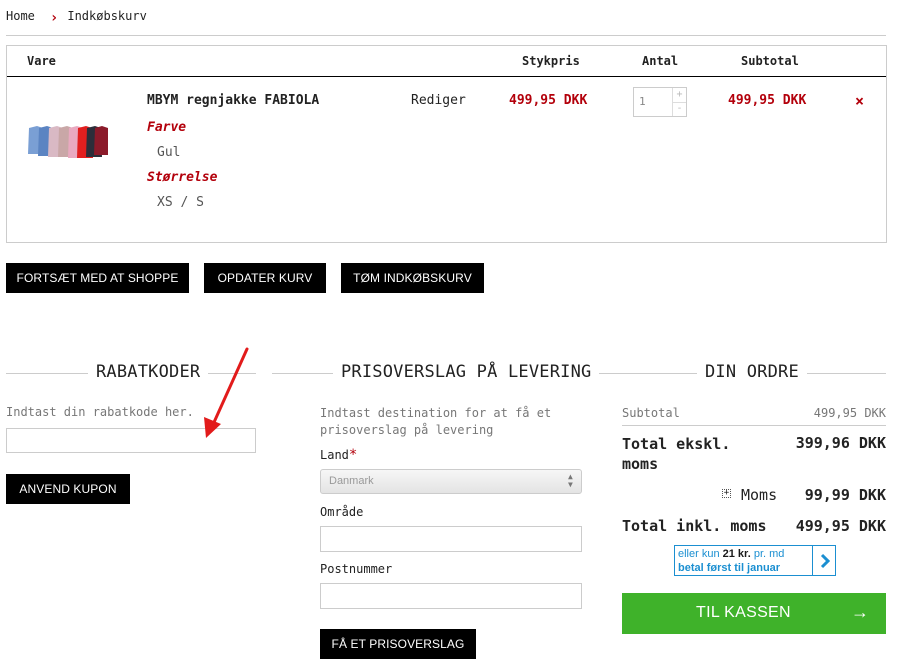 The height and width of the screenshot is (670, 903). Describe the element at coordinates (660, 61) in the screenshot. I see `header-qty: Antal` at that location.